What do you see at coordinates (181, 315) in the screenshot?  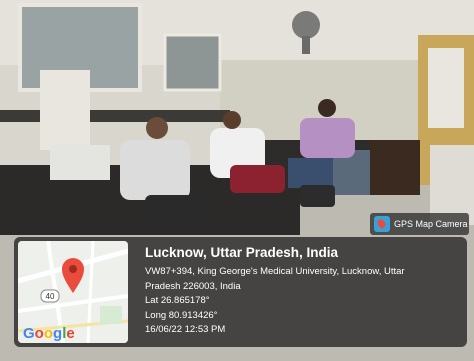 I see `longitude: Long 80.913426°` at bounding box center [181, 315].